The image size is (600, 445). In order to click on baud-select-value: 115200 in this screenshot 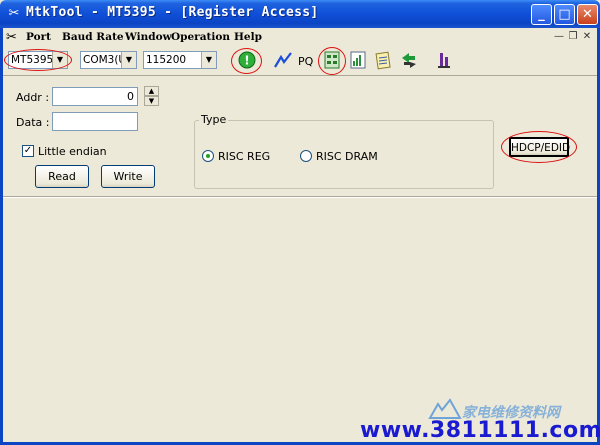, I will do `click(166, 60)`.